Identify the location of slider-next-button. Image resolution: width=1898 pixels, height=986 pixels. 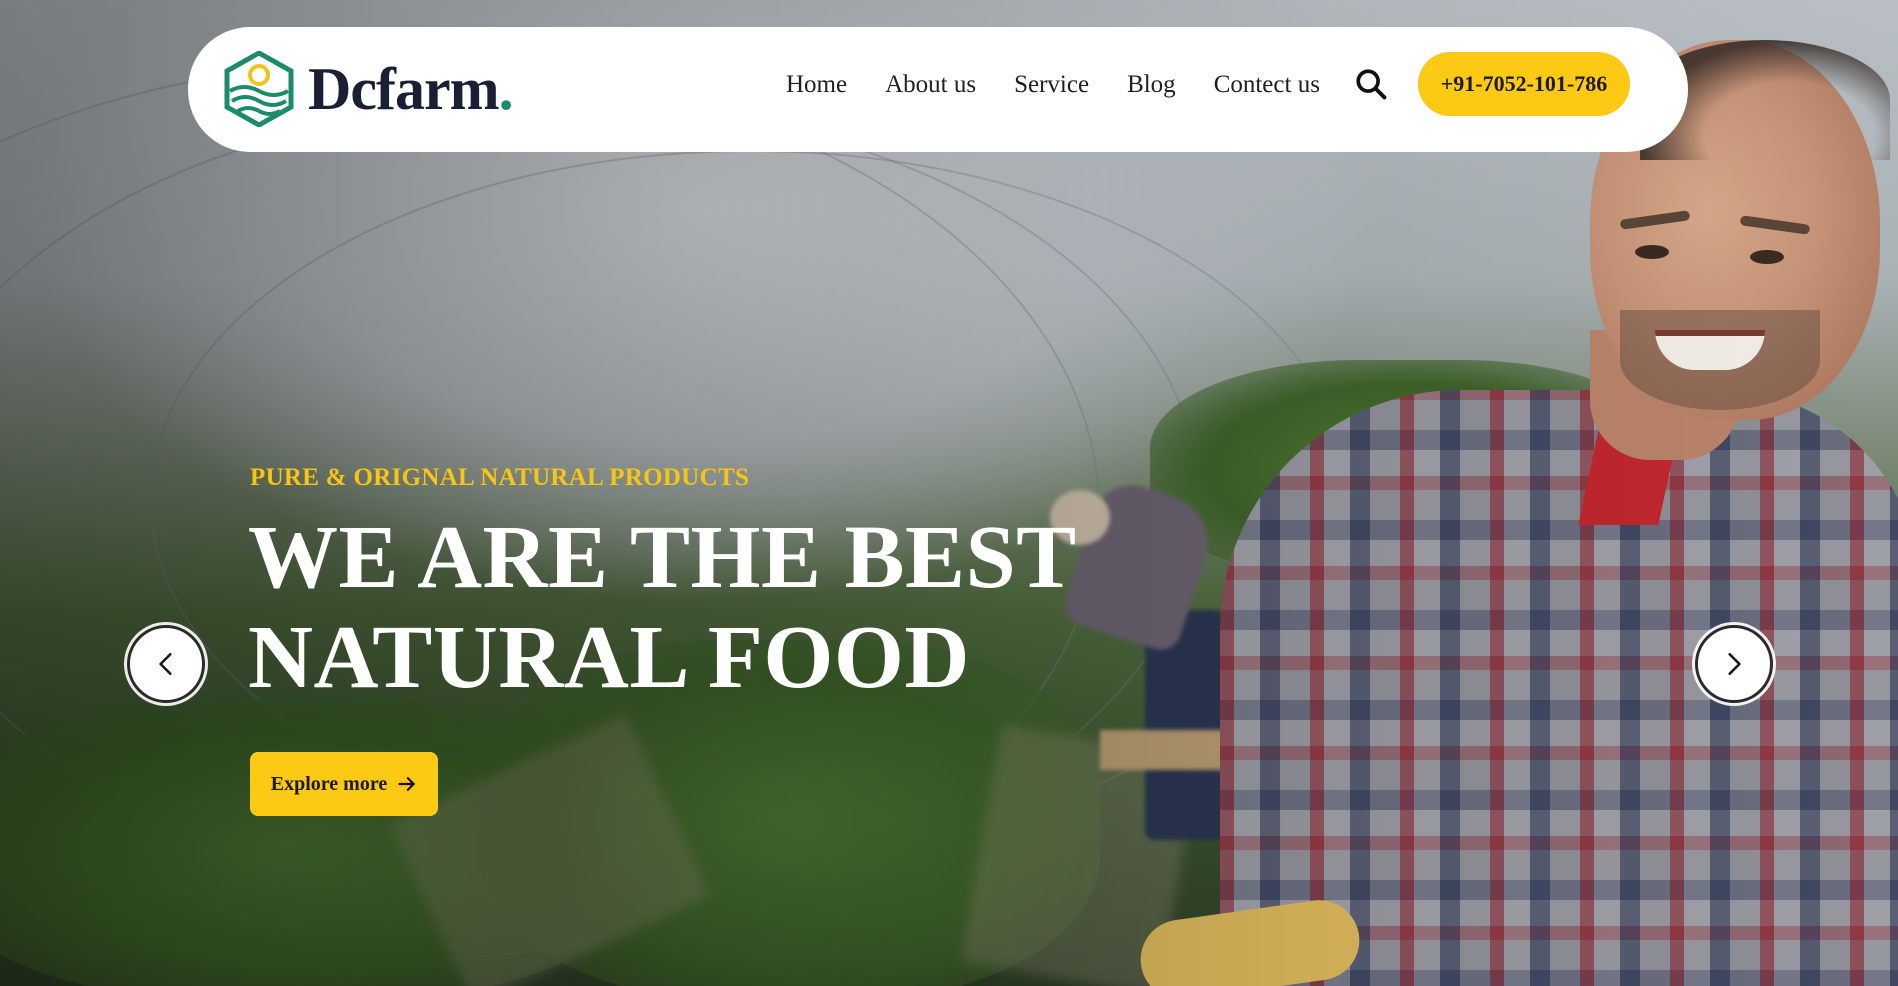
(1734, 664).